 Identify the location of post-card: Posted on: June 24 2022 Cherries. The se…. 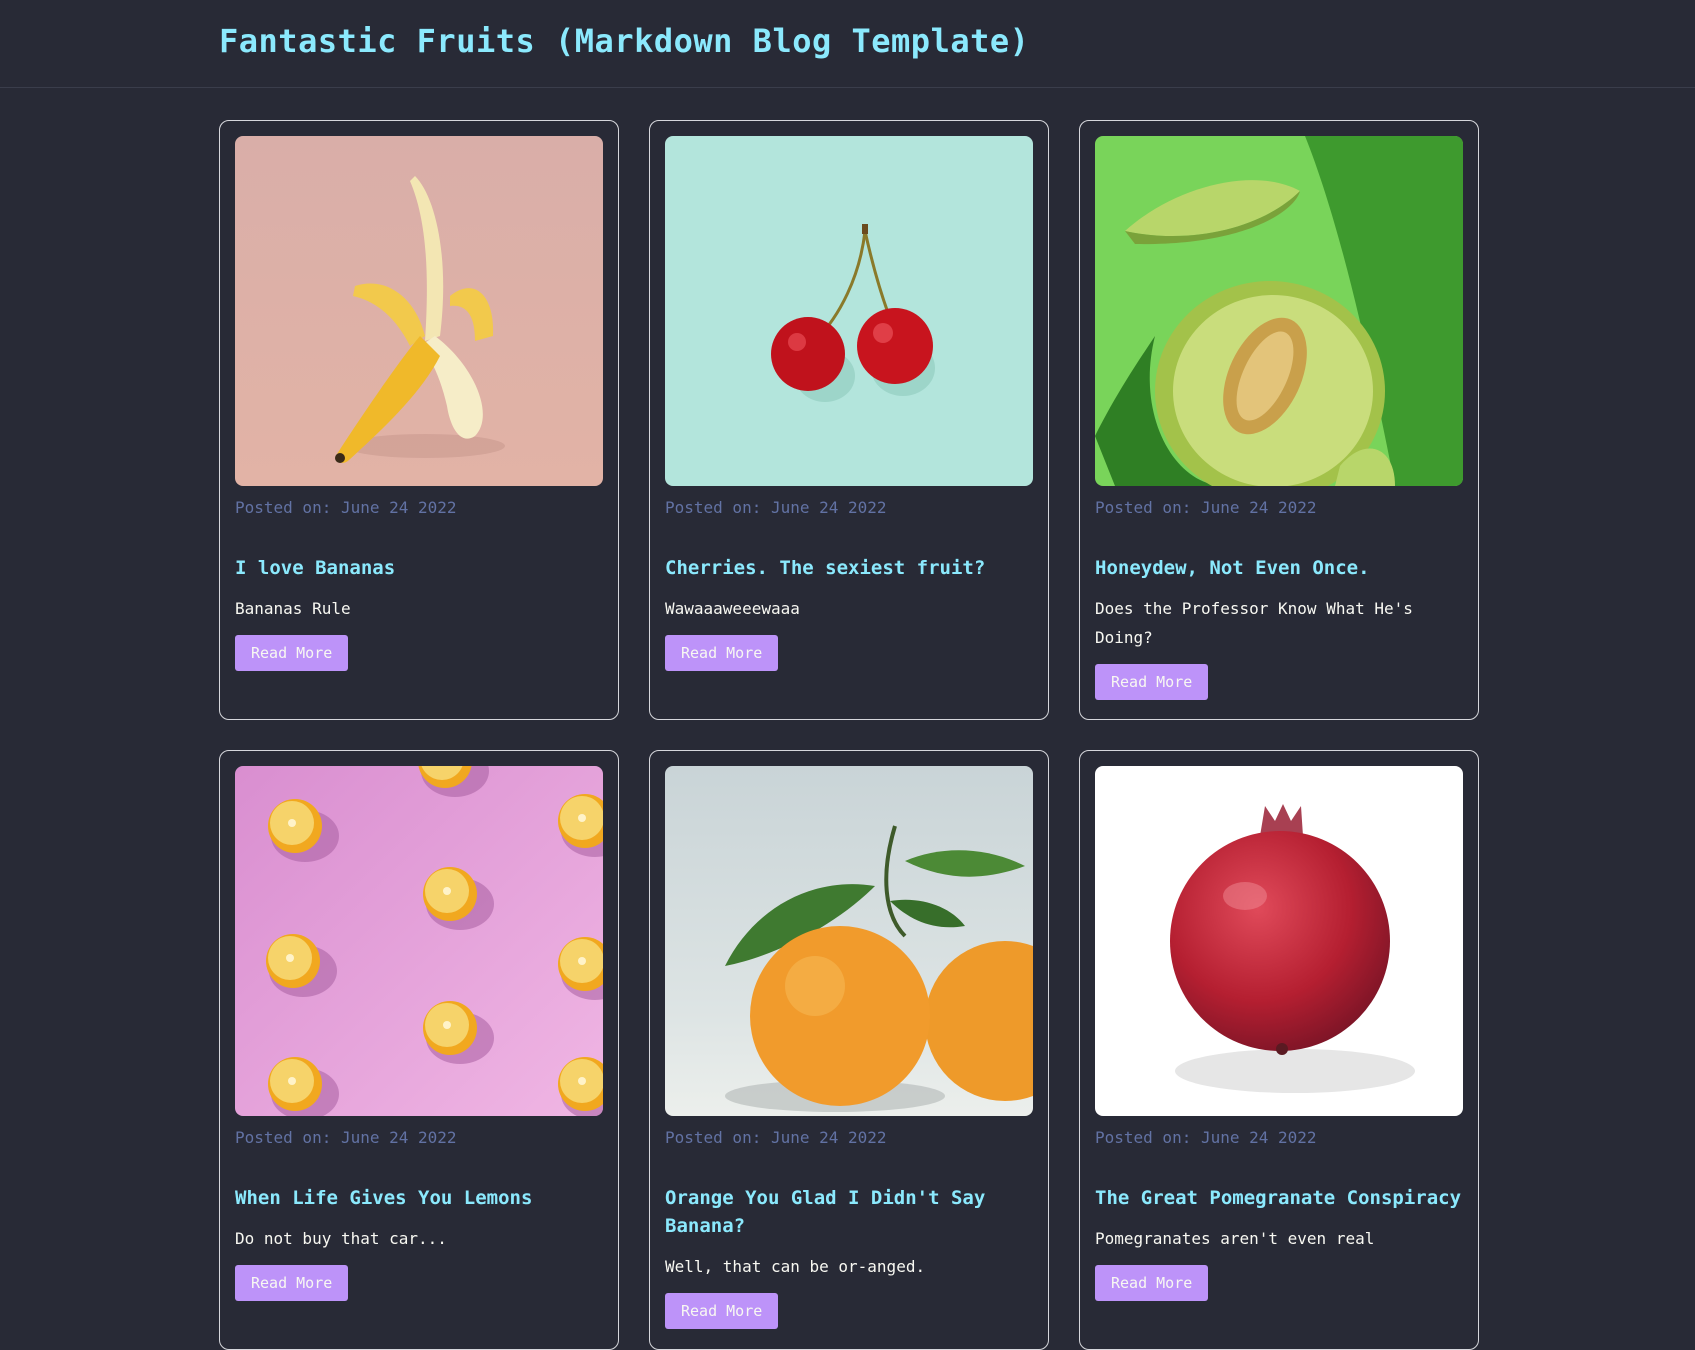
(849, 420).